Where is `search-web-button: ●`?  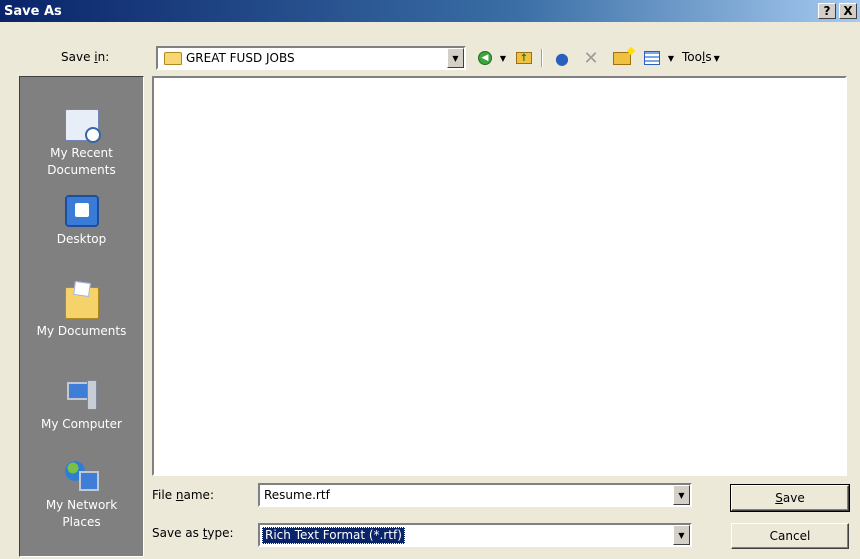
search-web-button: ● is located at coordinates (562, 58).